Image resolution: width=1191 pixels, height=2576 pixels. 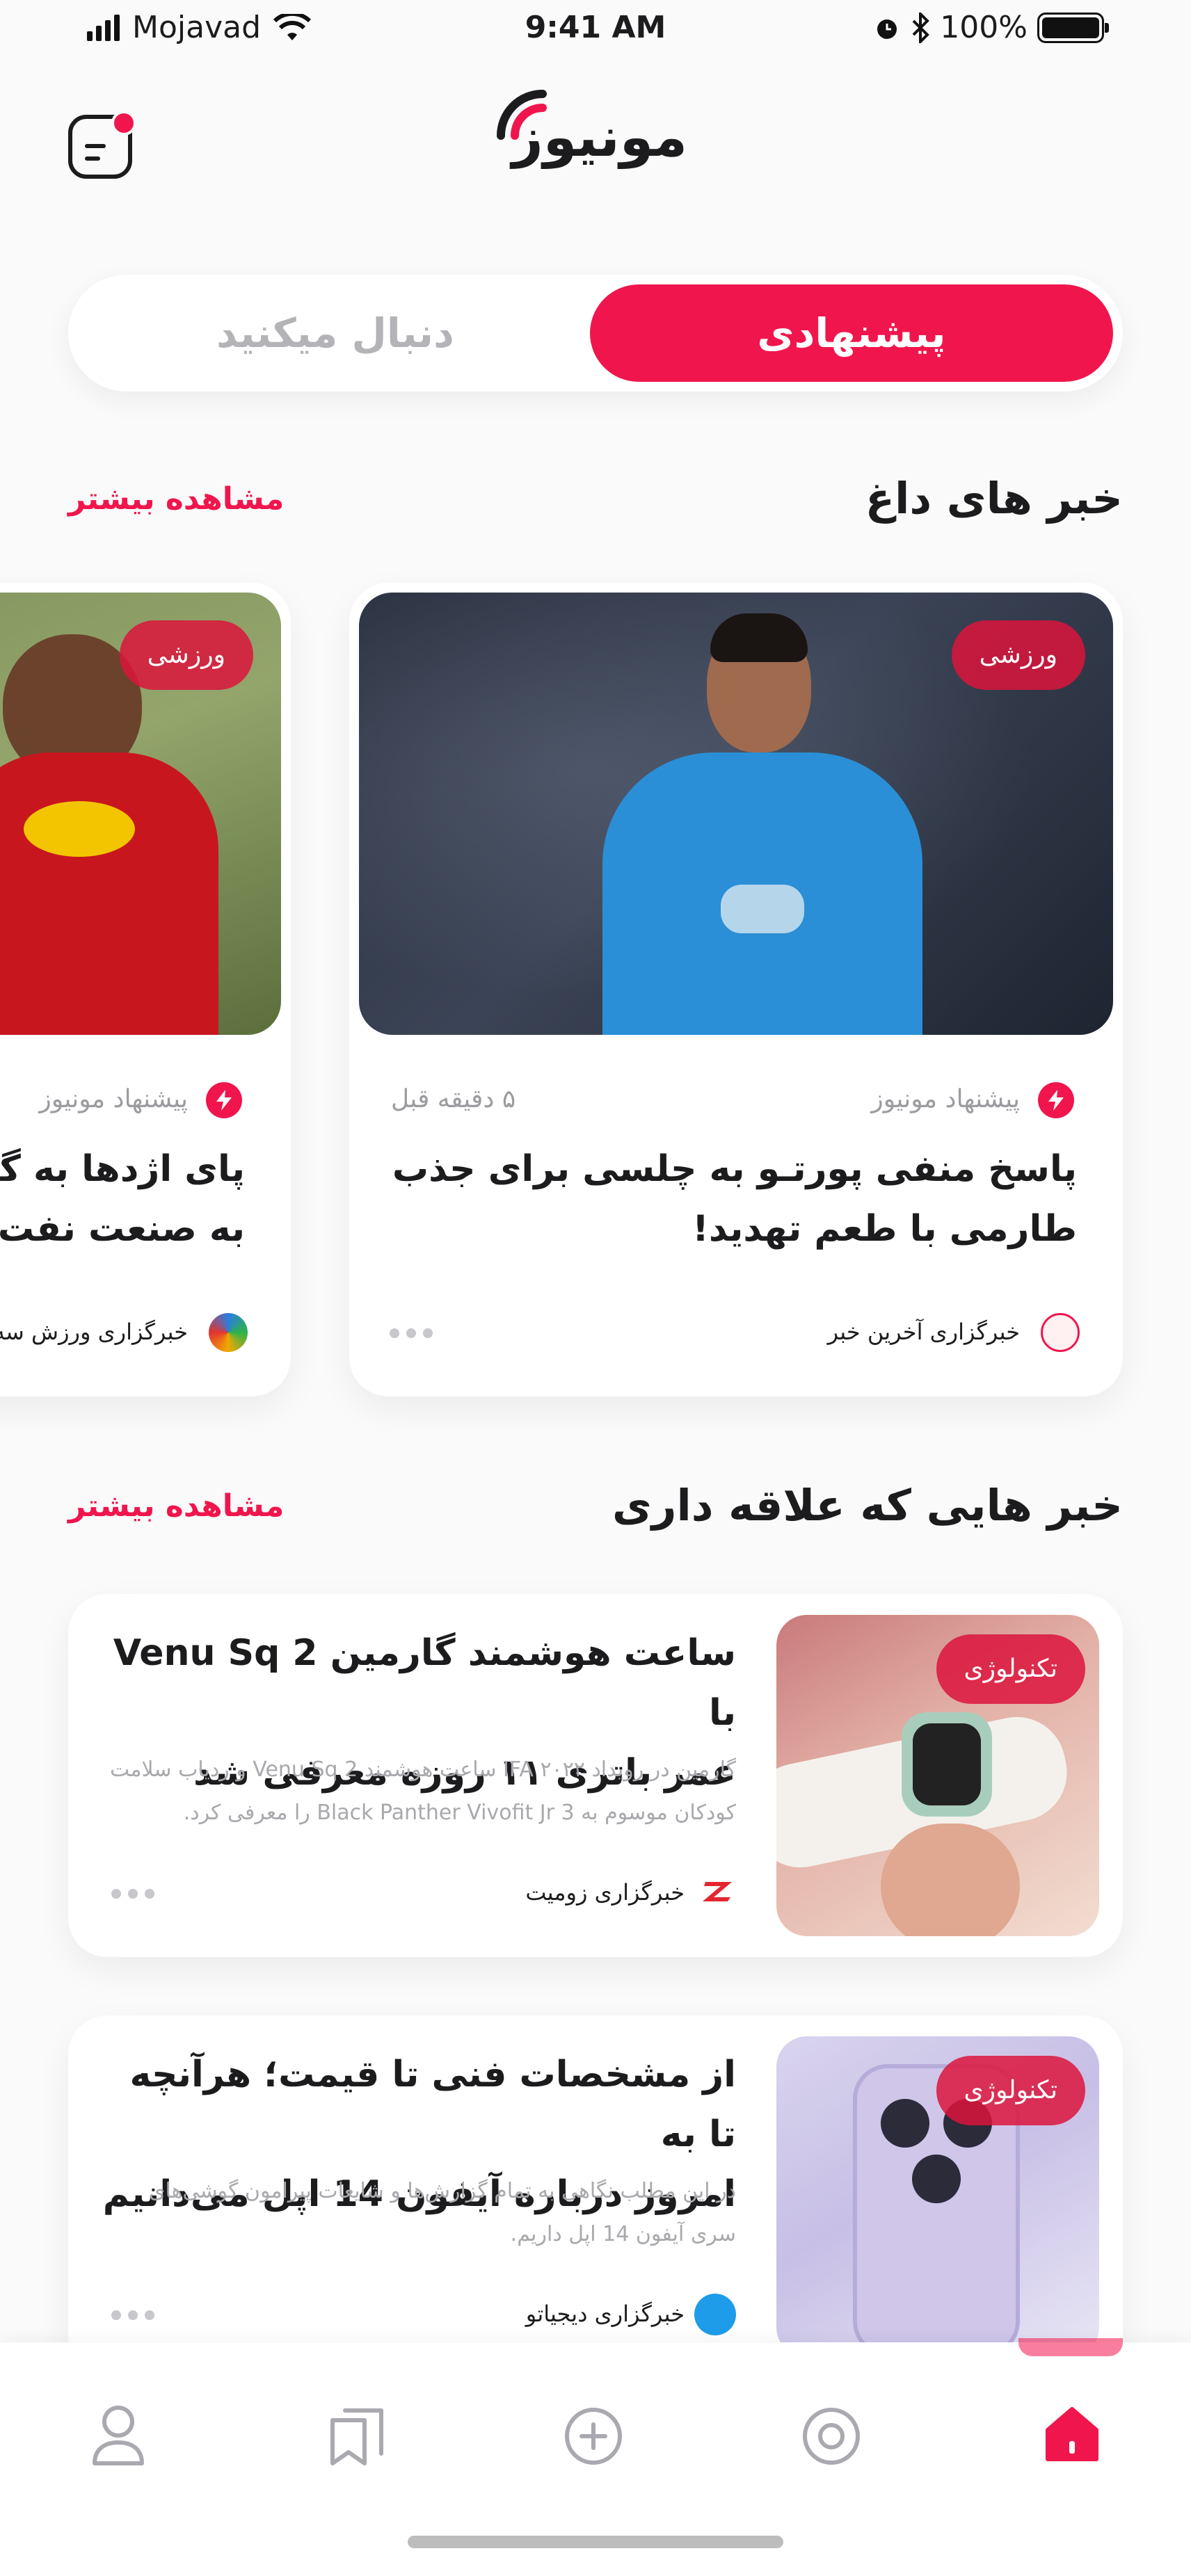 I want to click on home-indicator, so click(x=595, y=2542).